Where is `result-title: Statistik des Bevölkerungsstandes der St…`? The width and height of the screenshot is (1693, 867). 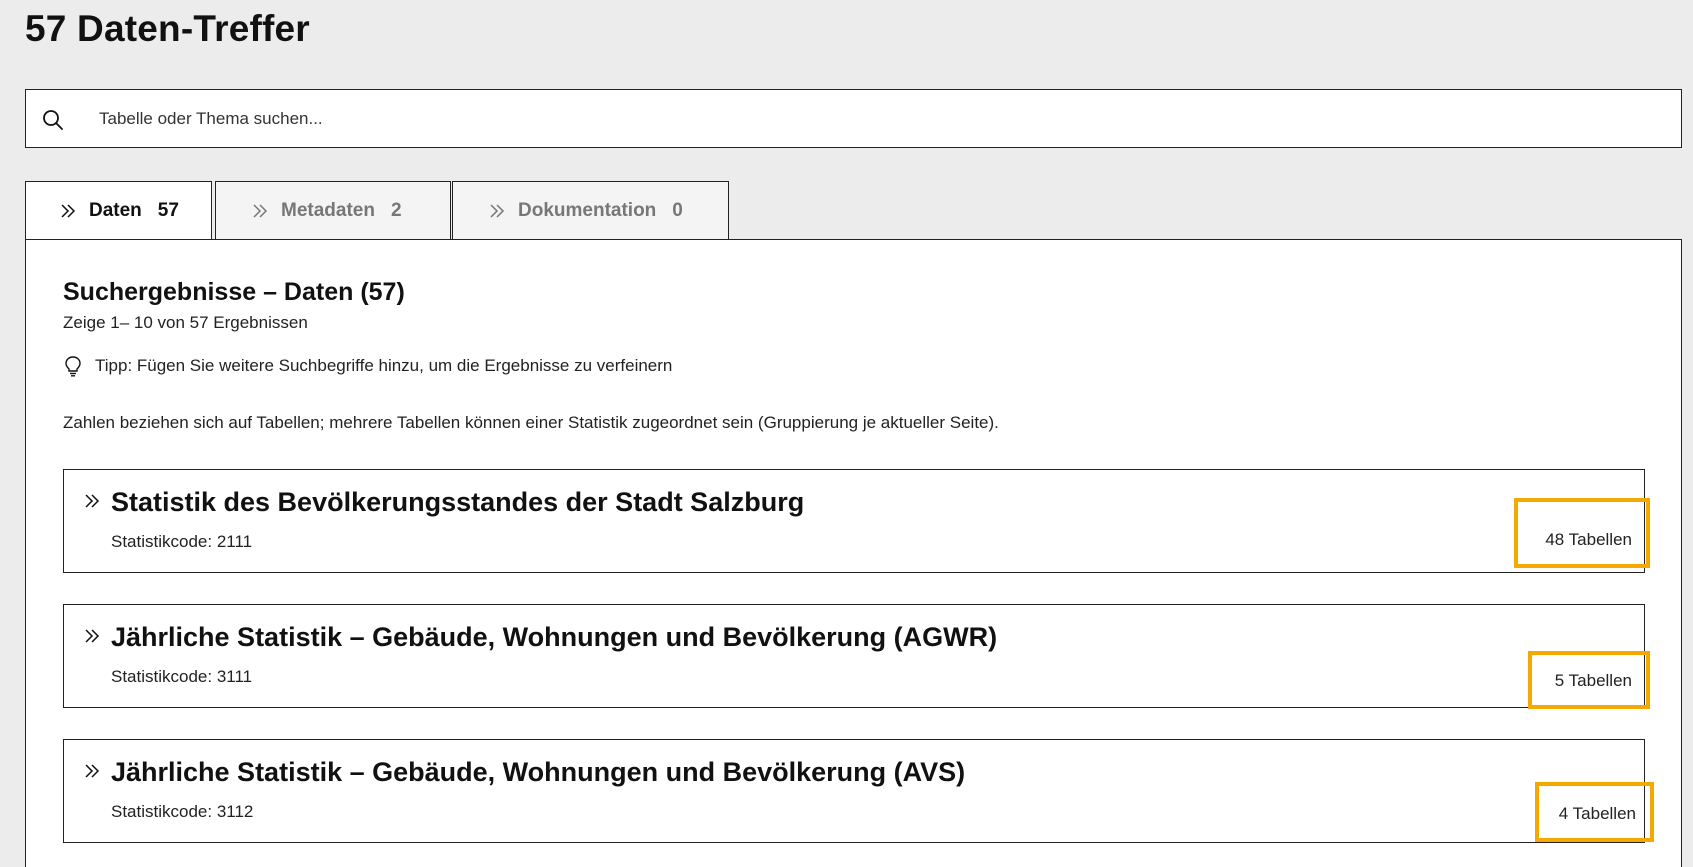 result-title: Statistik des Bevölkerungsstandes der St… is located at coordinates (457, 502).